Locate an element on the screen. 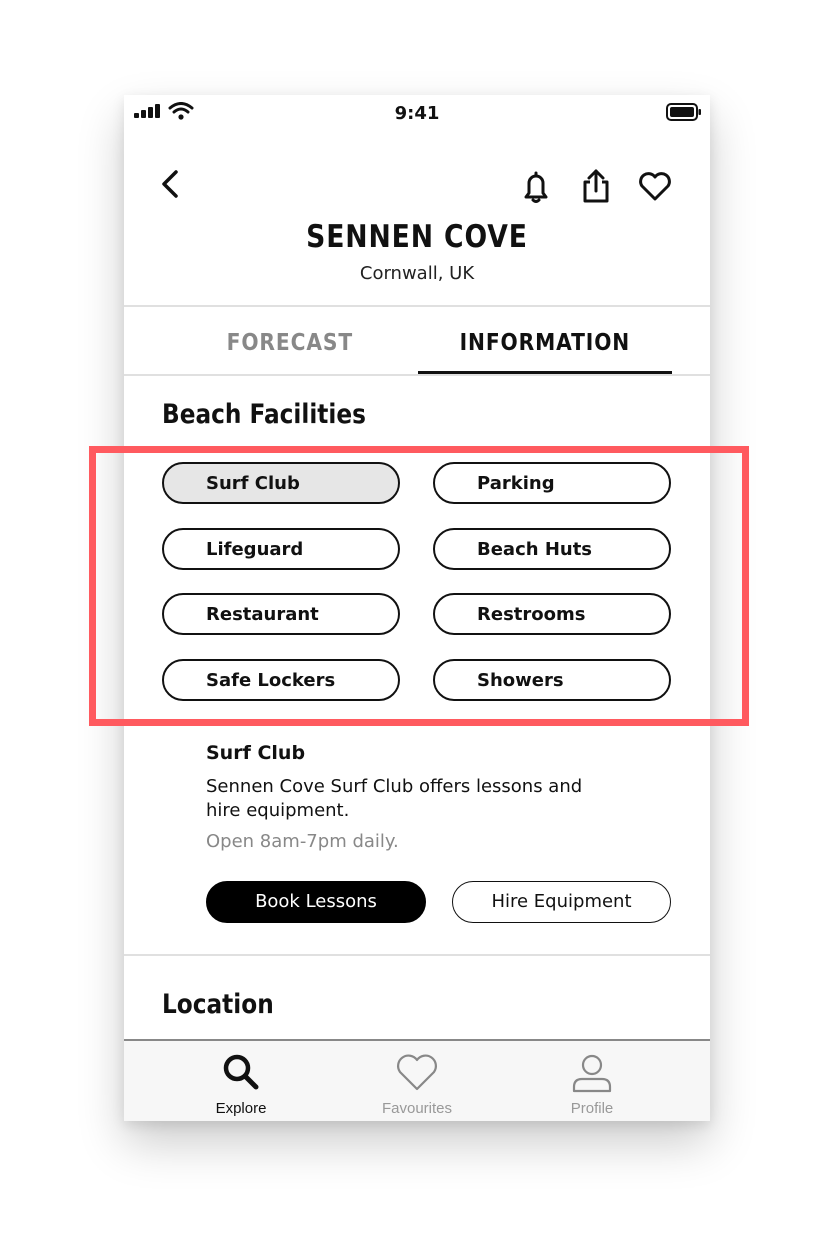 Image resolution: width=840 pixels, height=1240 pixels. nav-explore: Explore is located at coordinates (241, 1081).